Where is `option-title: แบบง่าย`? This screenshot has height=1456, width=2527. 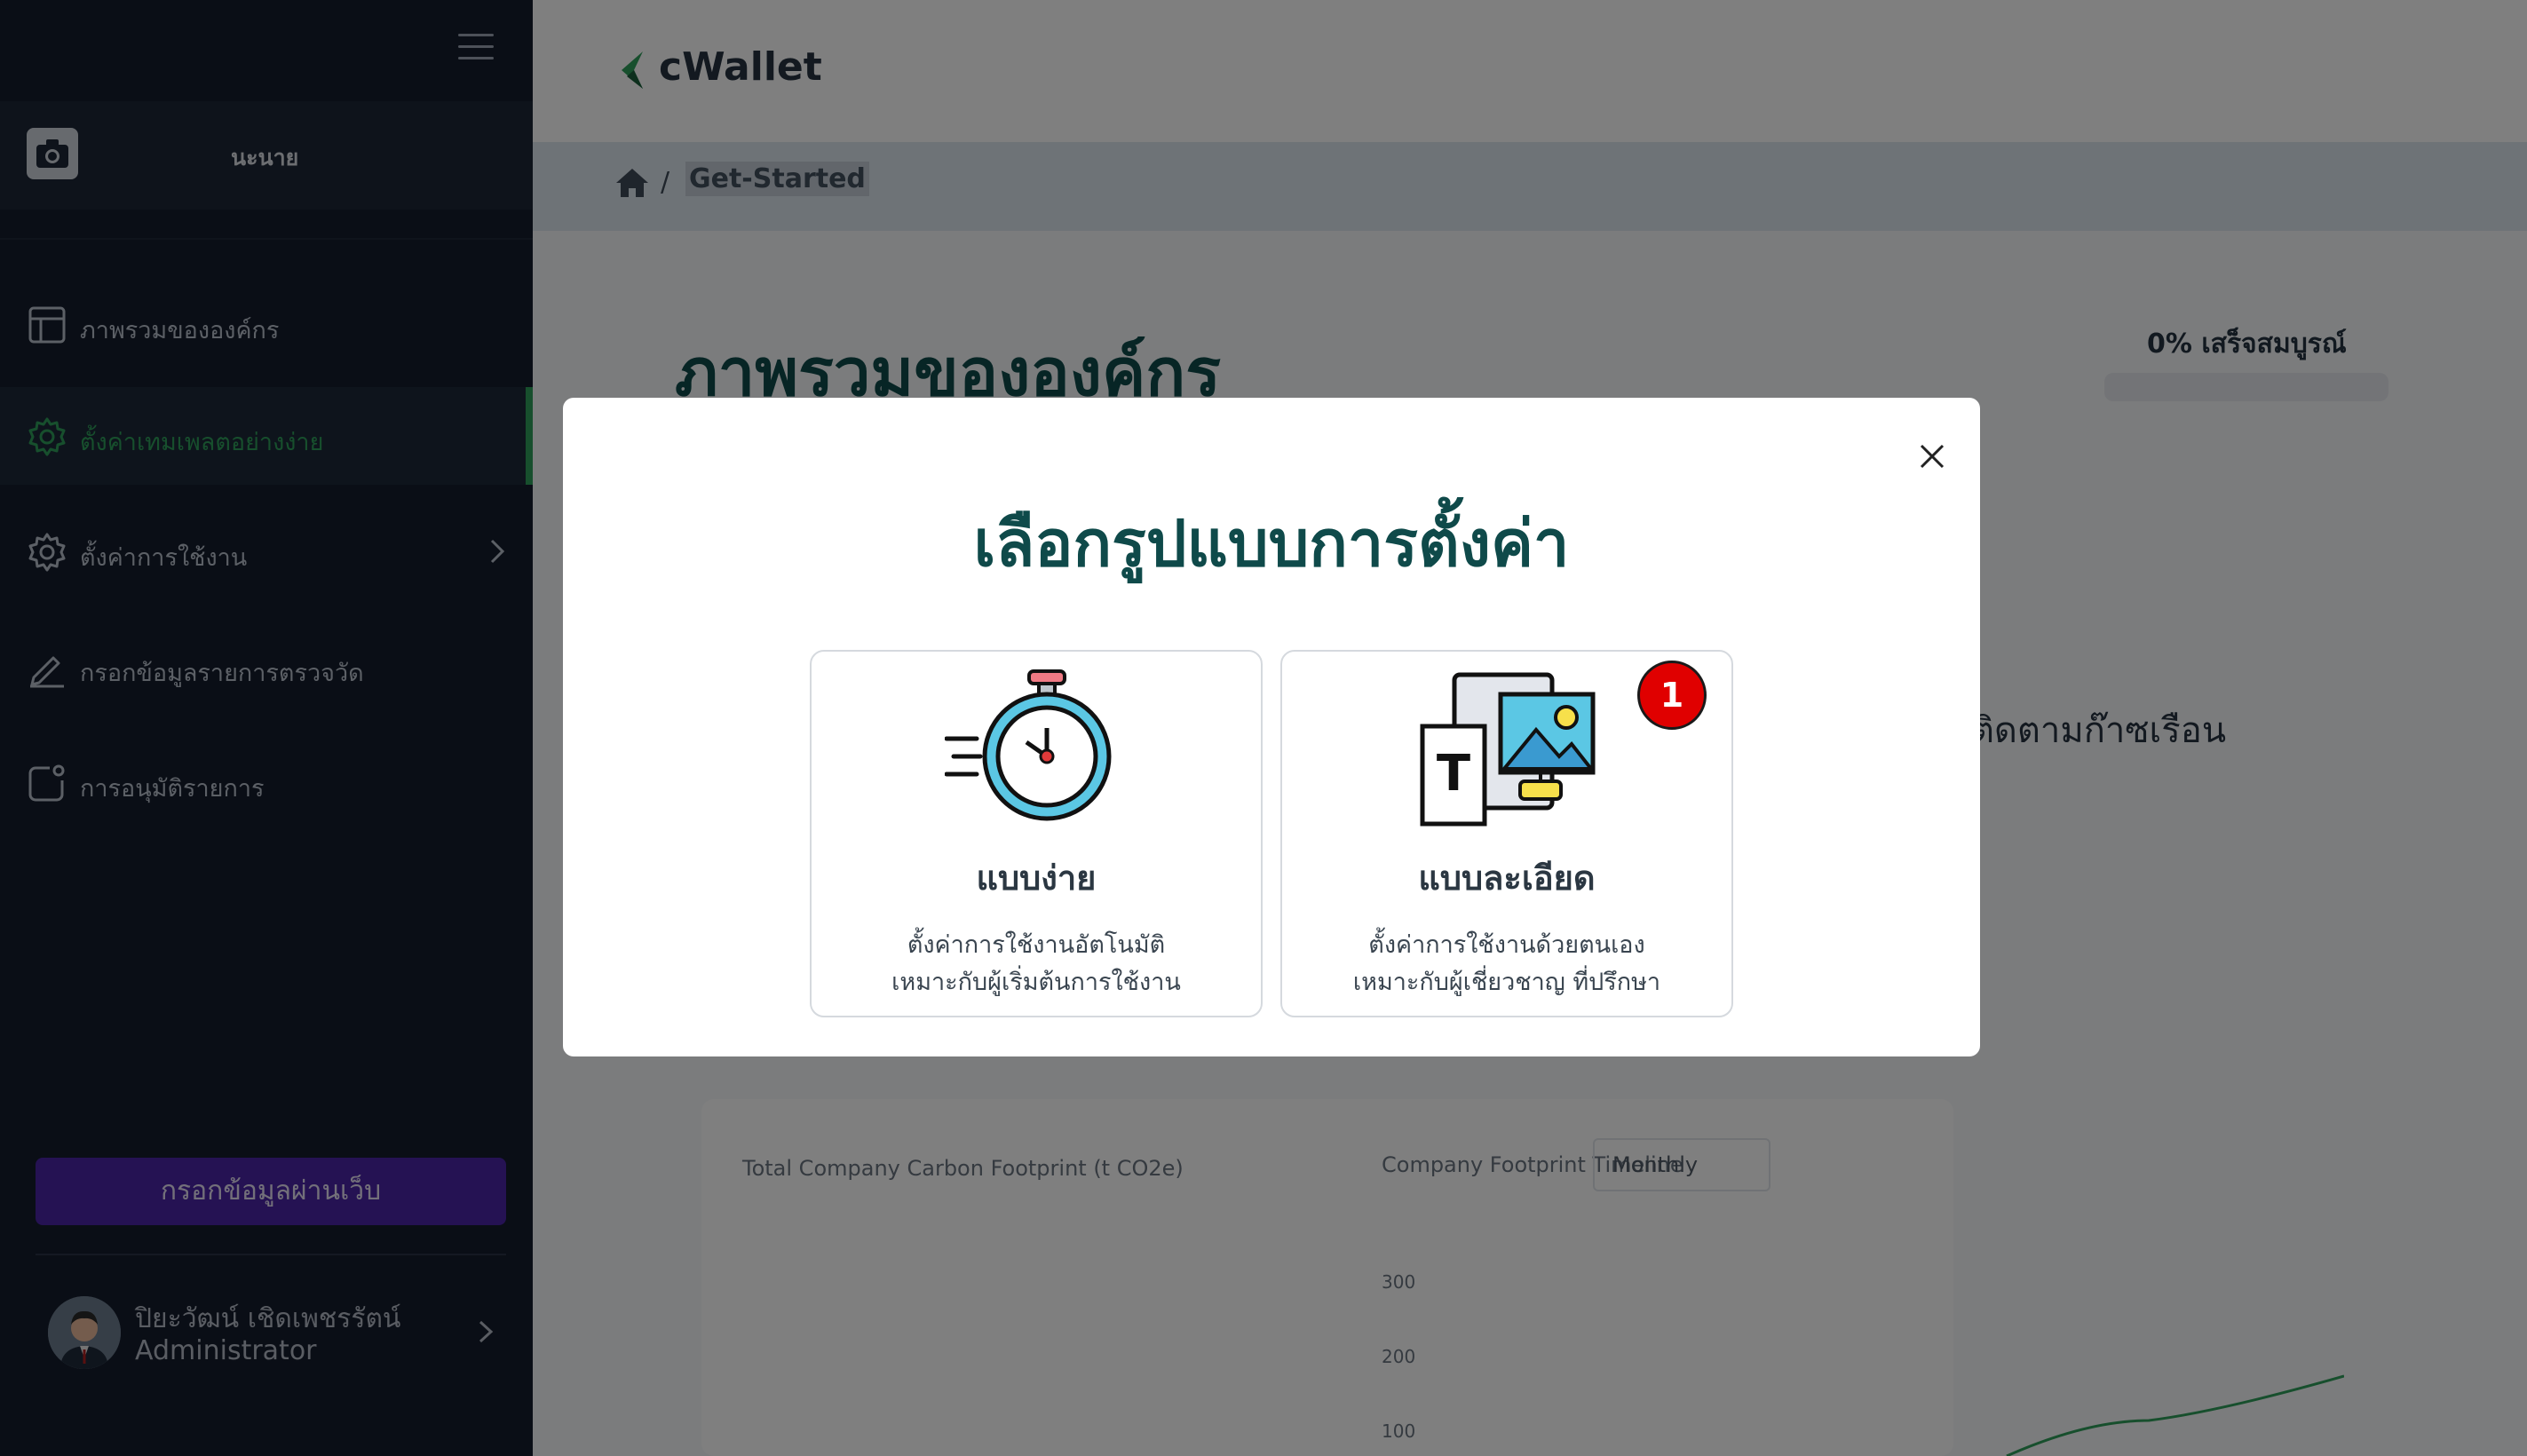 option-title: แบบง่าย is located at coordinates (1036, 878).